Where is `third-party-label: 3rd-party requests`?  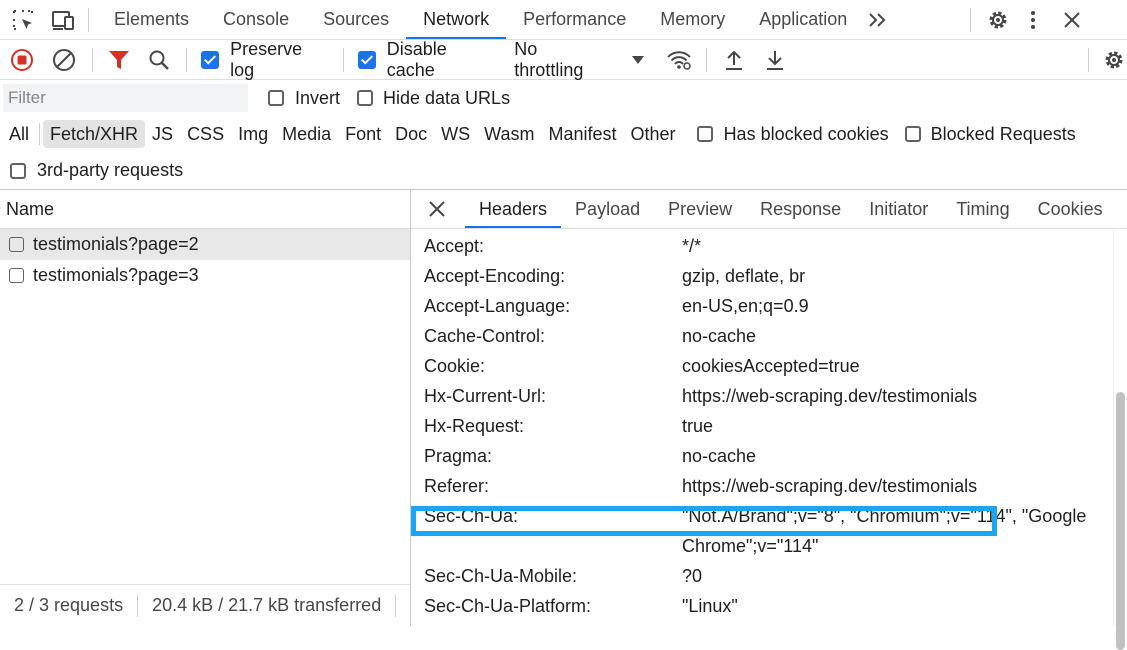
third-party-label: 3rd-party requests is located at coordinates (110, 170).